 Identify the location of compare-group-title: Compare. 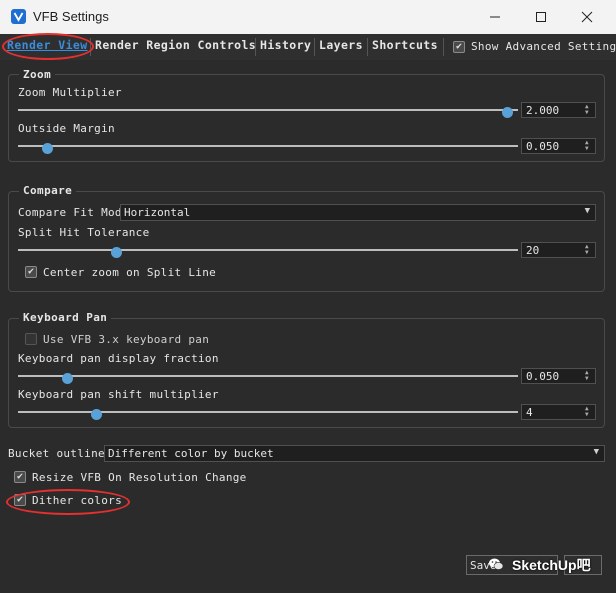
(48, 190).